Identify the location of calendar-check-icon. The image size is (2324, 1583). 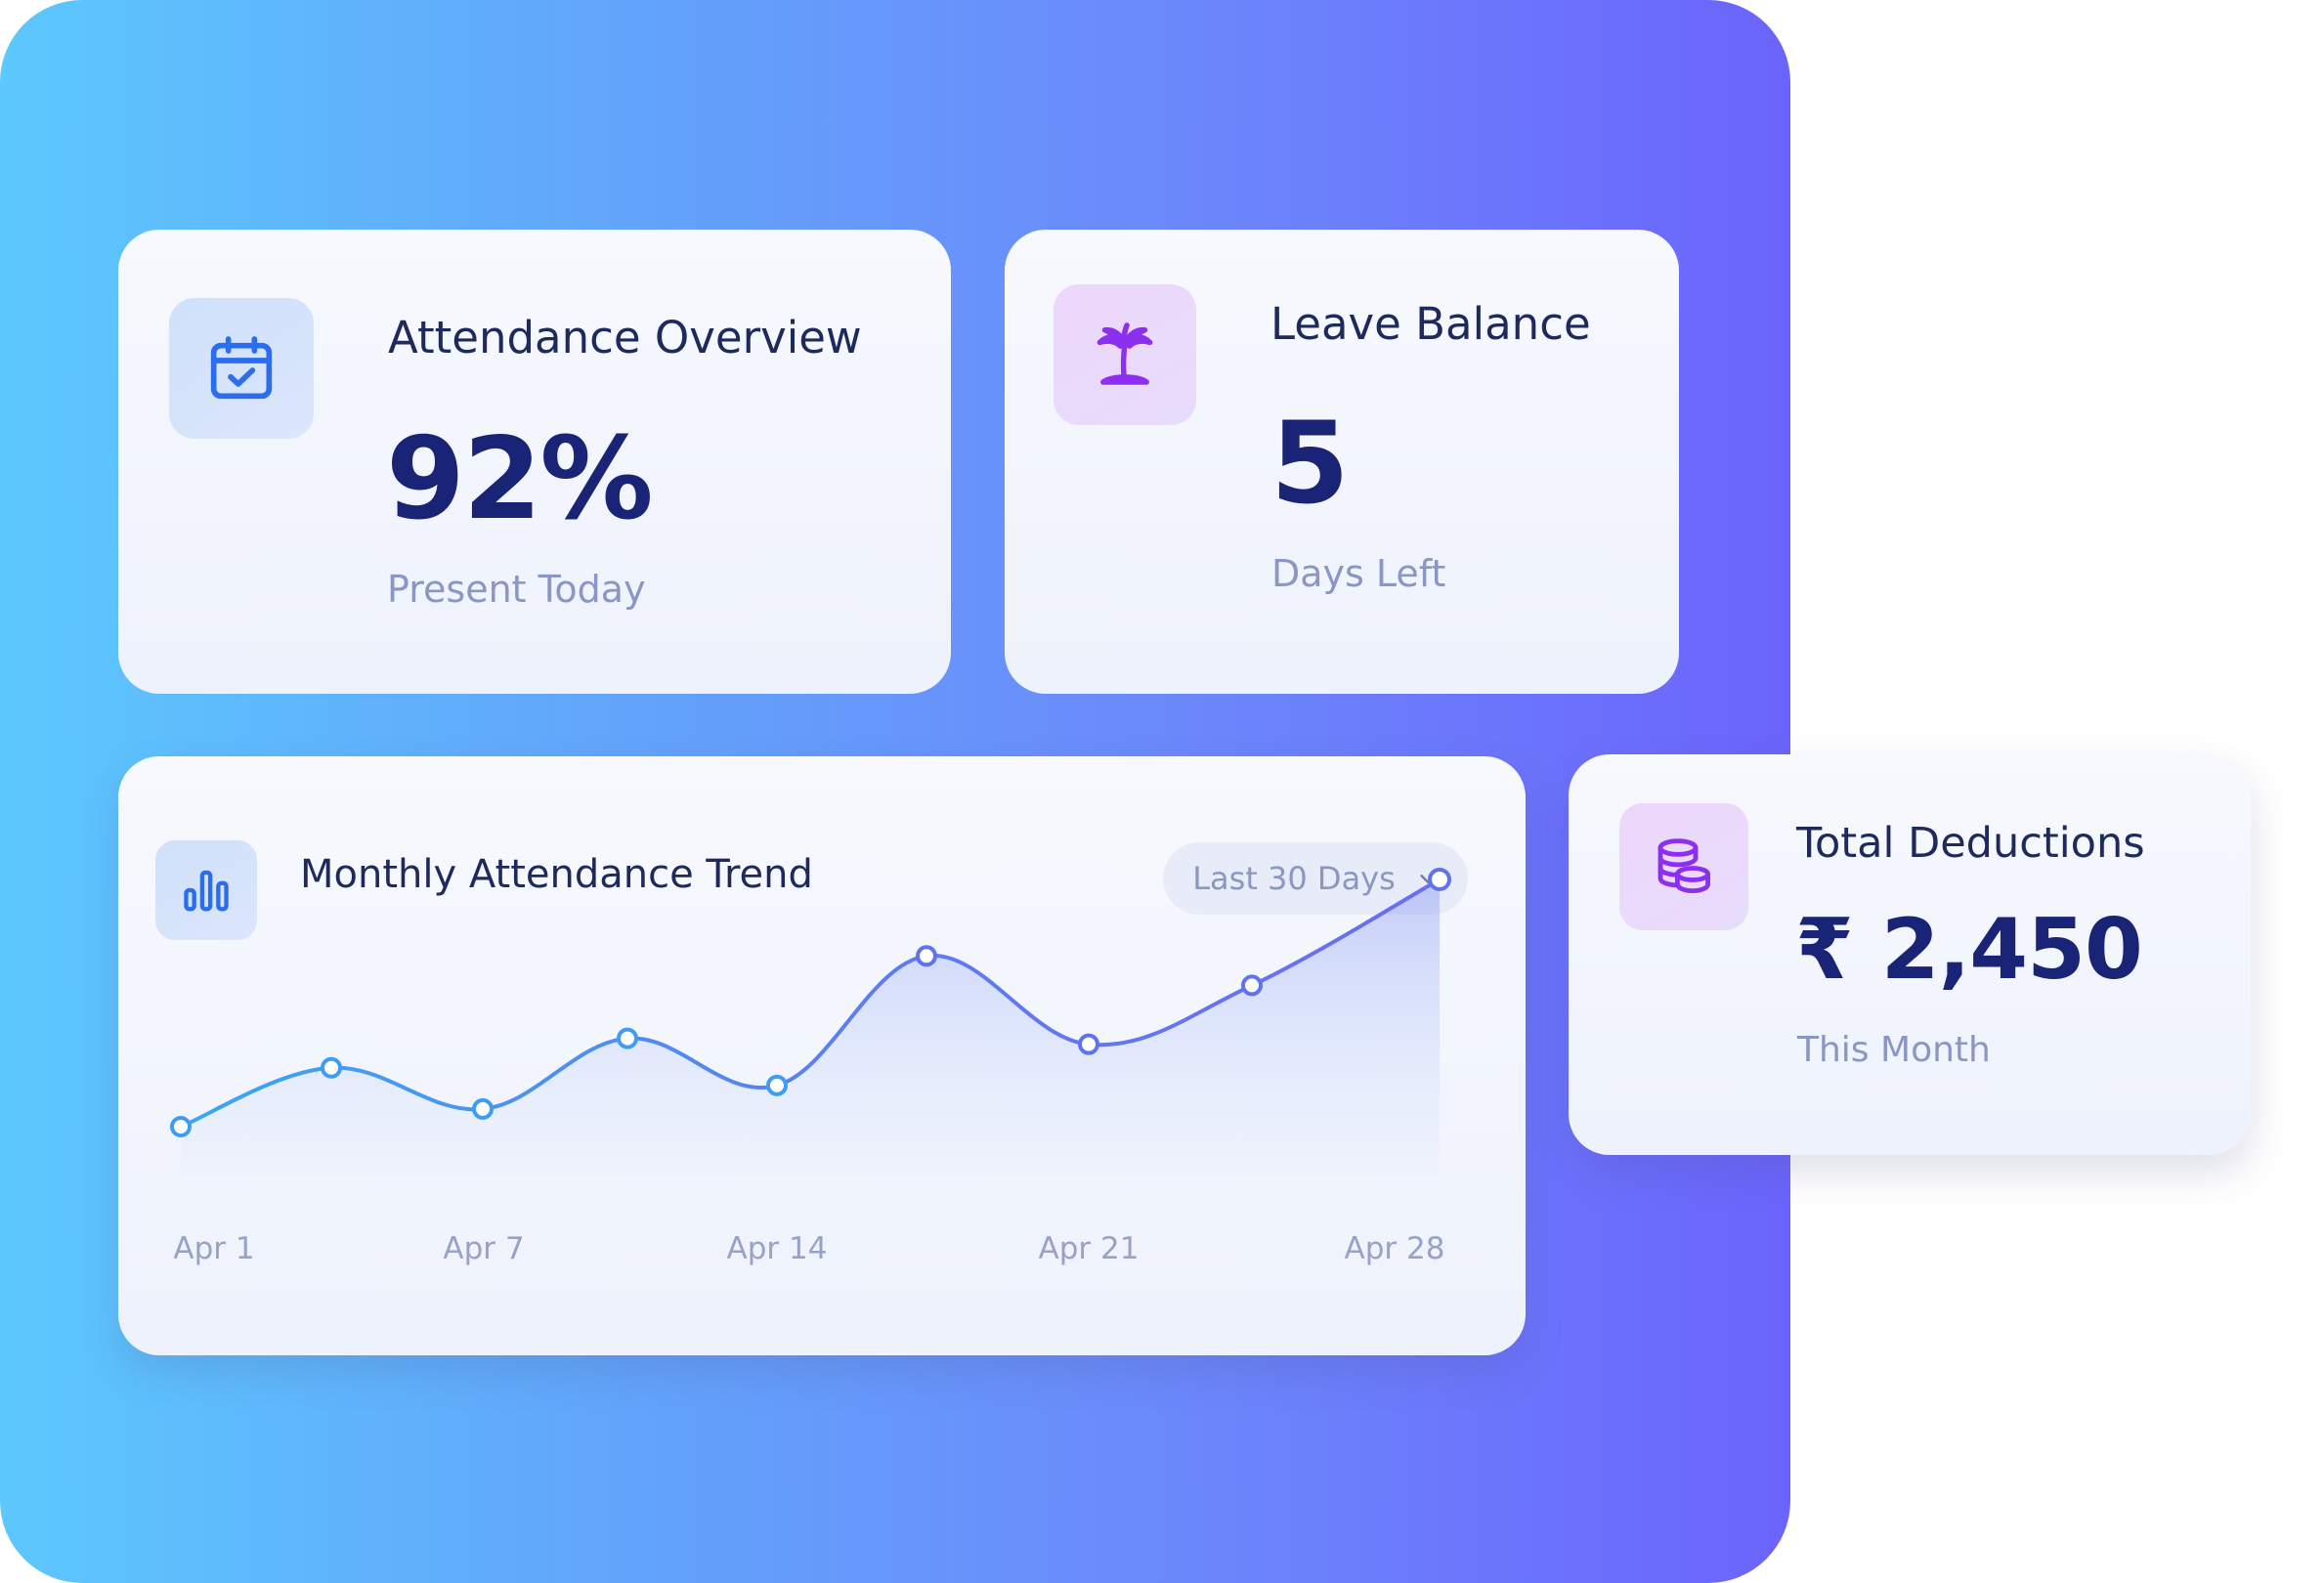
(241, 368).